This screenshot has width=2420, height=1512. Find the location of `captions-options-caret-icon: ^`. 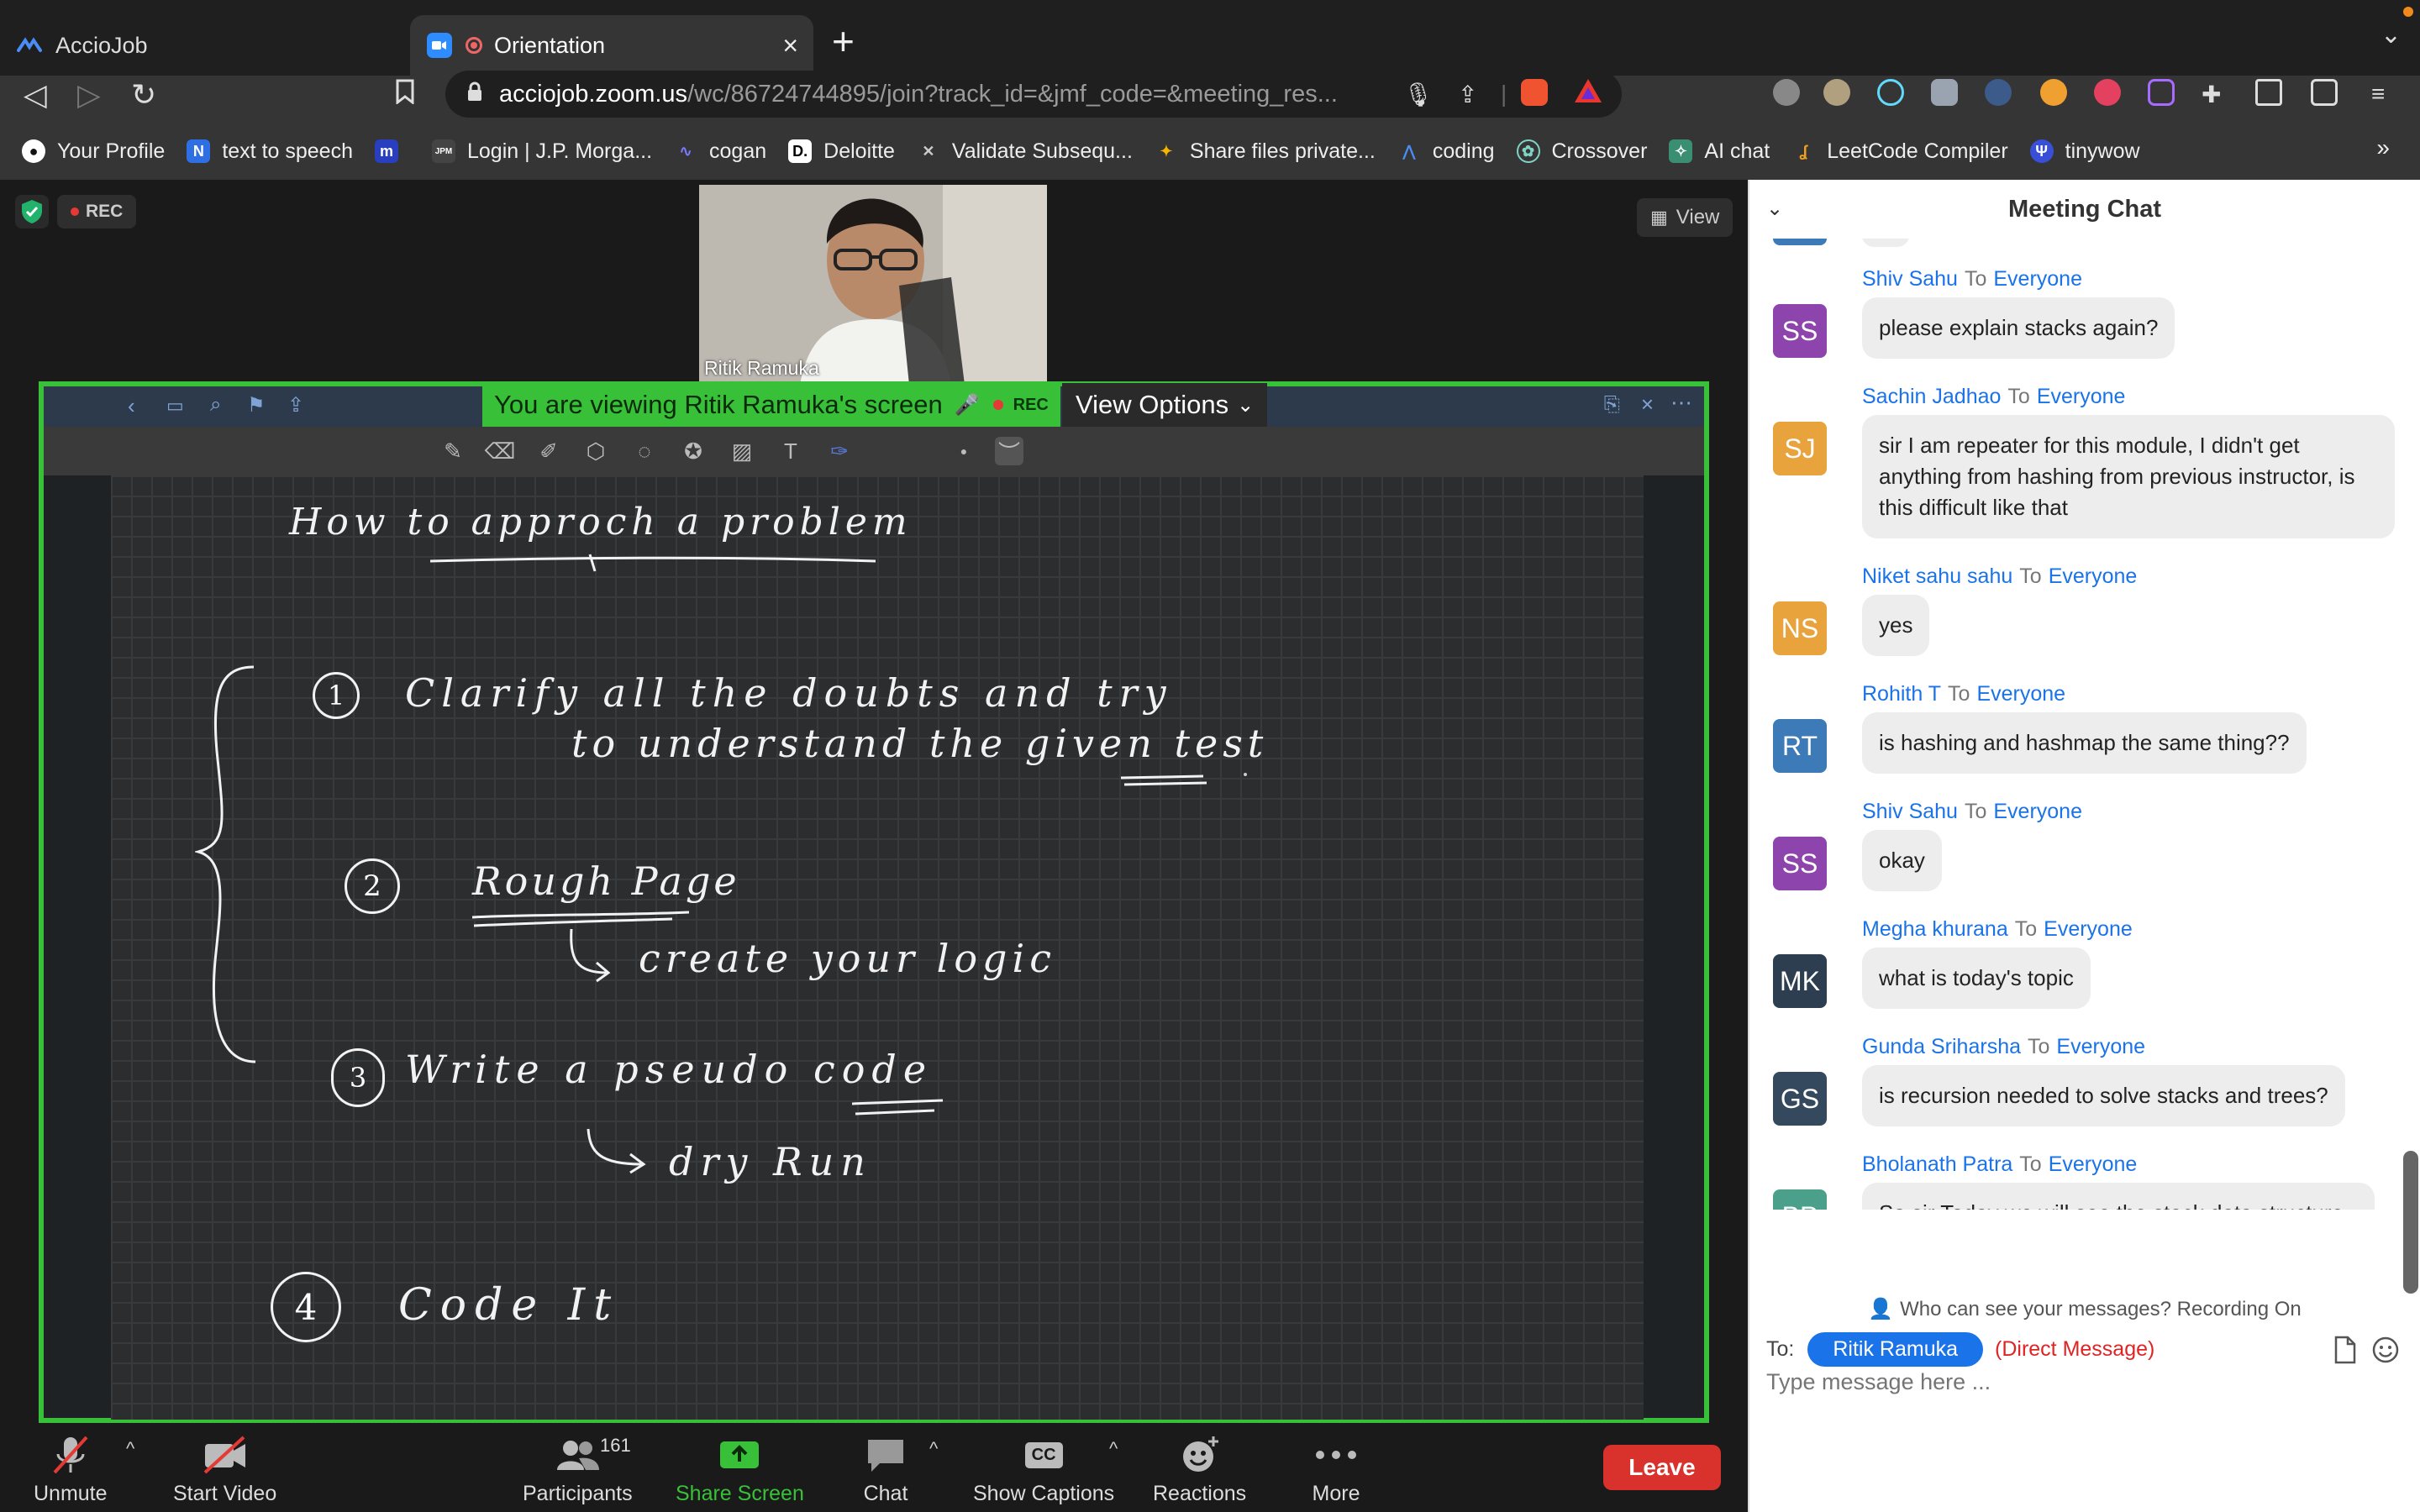

captions-options-caret-icon: ^ is located at coordinates (1113, 1449).